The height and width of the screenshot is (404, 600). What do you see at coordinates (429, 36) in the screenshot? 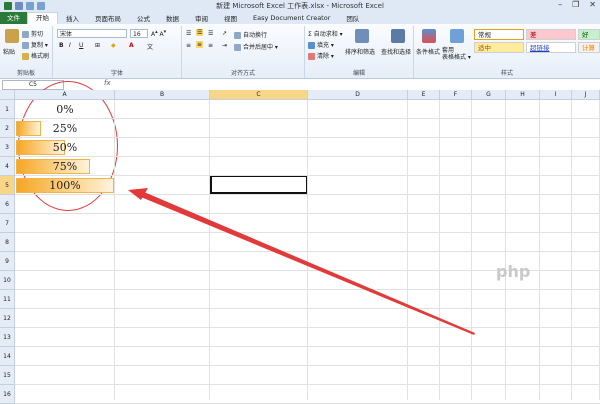
I see `conditional-format-icon` at bounding box center [429, 36].